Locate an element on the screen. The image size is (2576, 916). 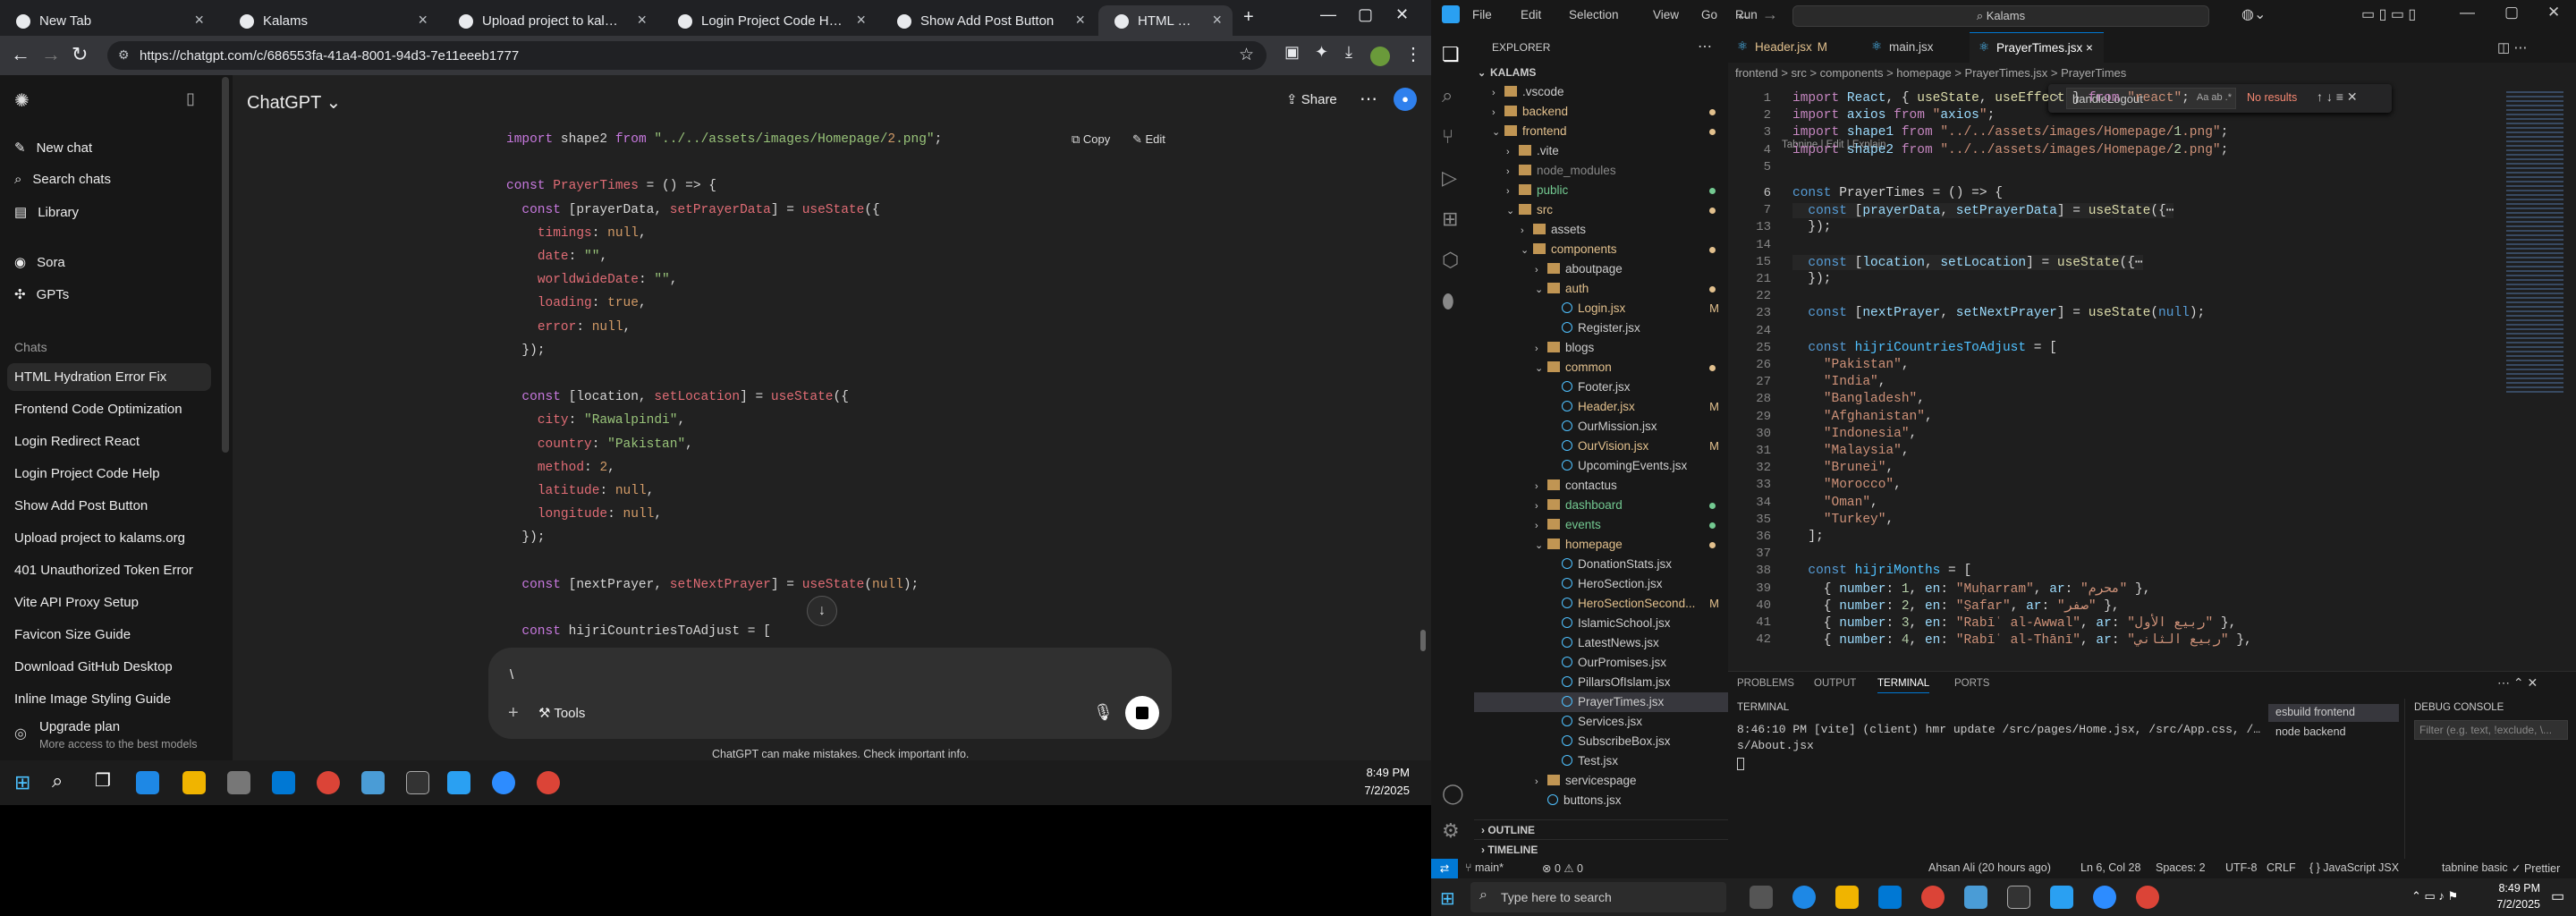
panel-actions: ⋯ ⌃ ✕ is located at coordinates (2517, 683).